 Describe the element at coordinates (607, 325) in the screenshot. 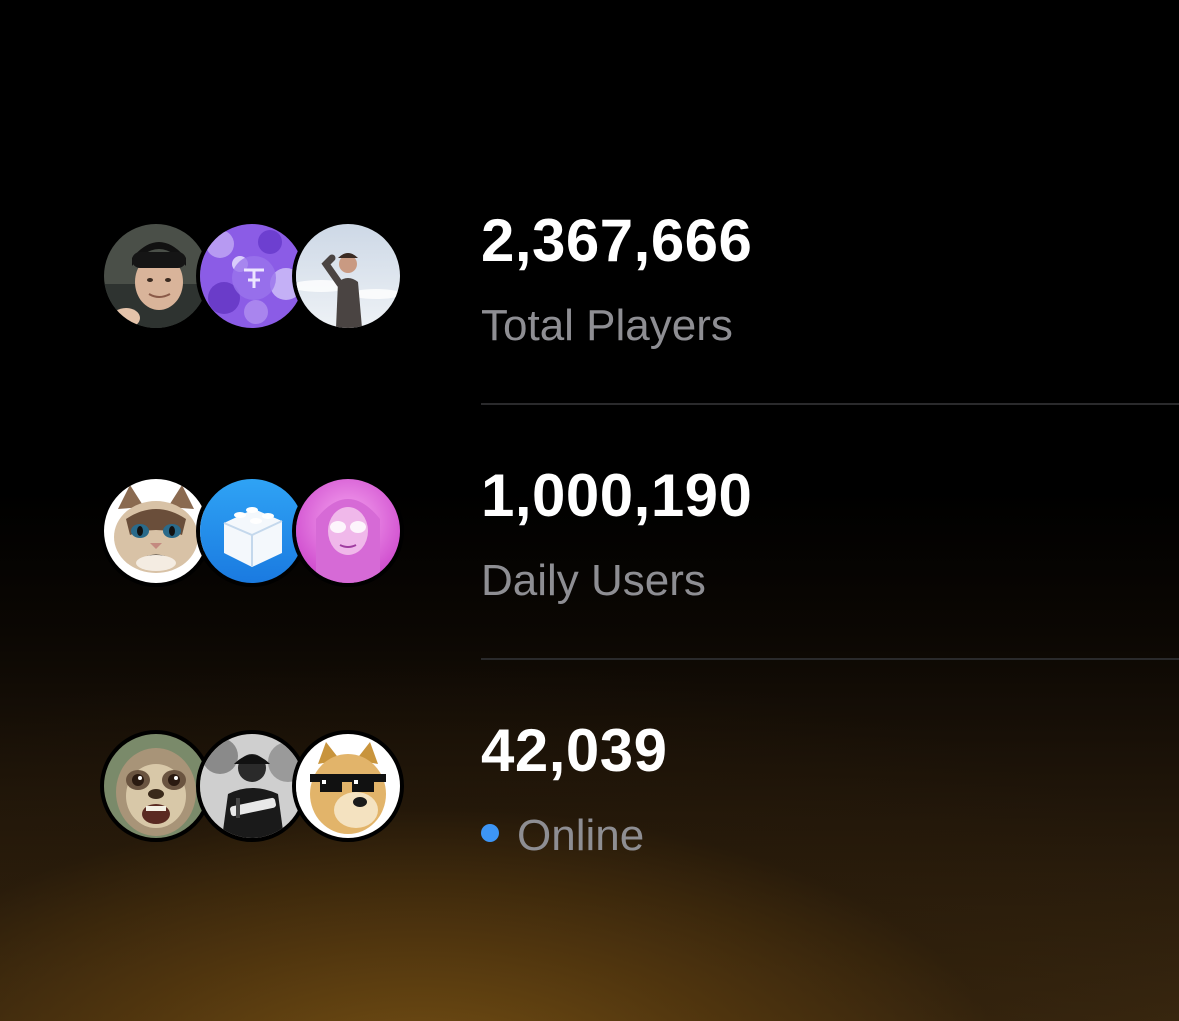

I see `total-players-label: Total Players` at that location.